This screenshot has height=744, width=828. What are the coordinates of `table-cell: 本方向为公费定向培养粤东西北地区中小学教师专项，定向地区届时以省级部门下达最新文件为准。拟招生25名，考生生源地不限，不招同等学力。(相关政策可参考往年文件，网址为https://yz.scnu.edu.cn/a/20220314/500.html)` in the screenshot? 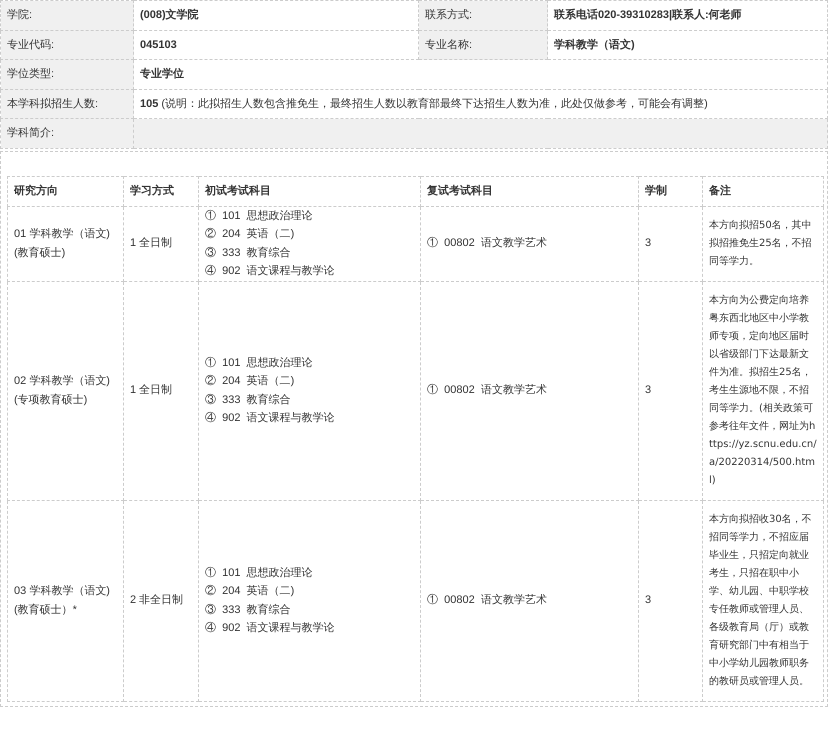 It's located at (763, 390).